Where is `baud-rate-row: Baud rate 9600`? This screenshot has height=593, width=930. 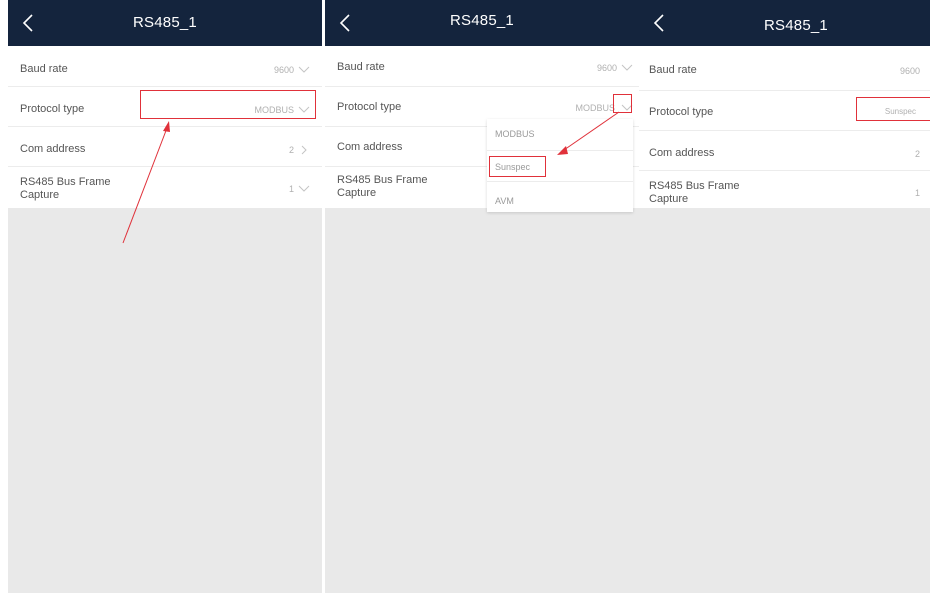 baud-rate-row: Baud rate 9600 is located at coordinates (784, 68).